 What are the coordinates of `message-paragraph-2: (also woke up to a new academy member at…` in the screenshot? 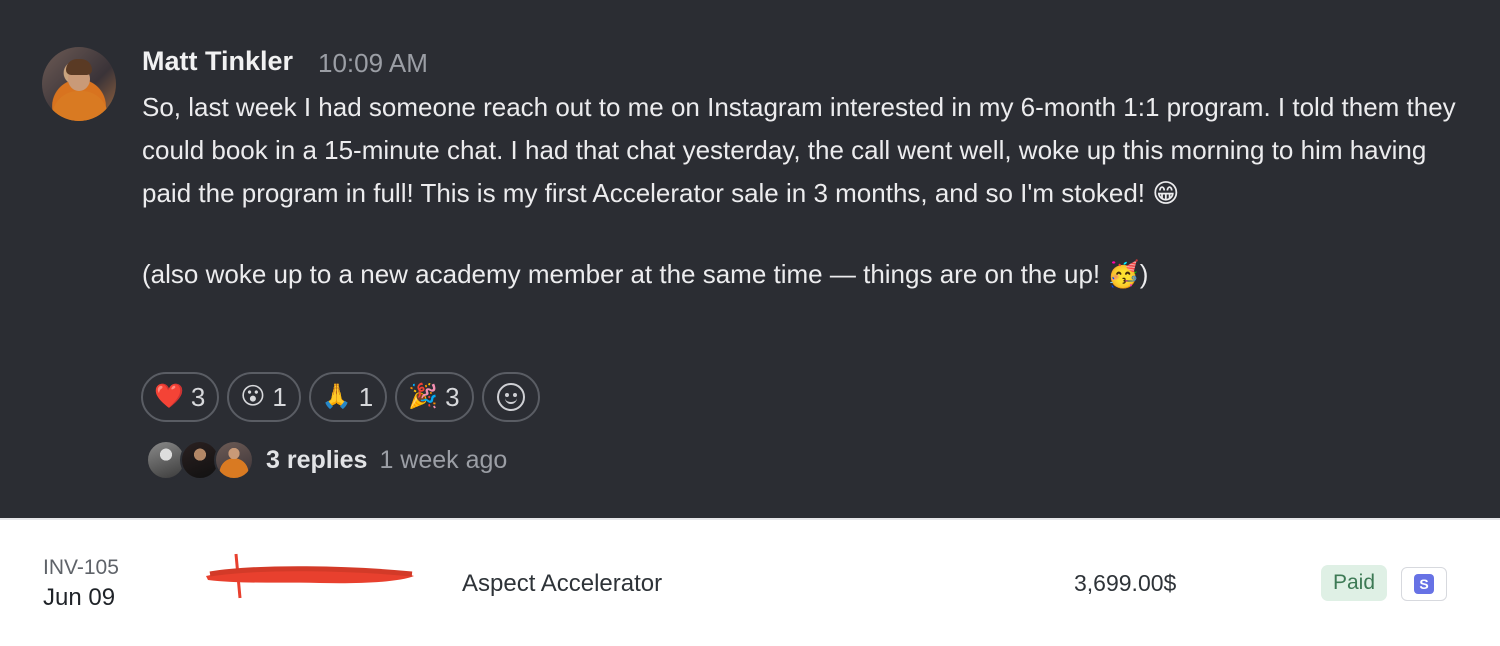 It's located at (645, 274).